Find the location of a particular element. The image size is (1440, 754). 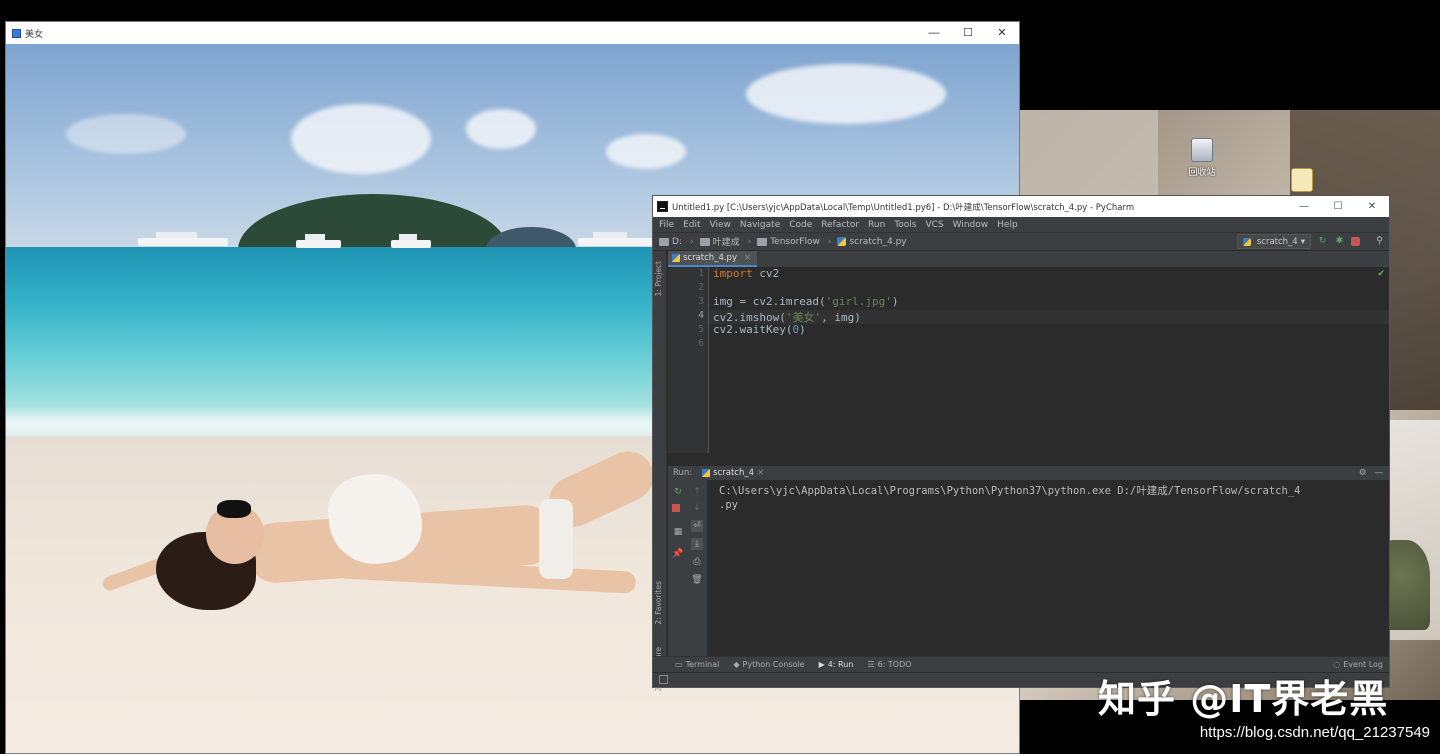

tab-scratch-4: scratch_4.py × is located at coordinates (713, 259).